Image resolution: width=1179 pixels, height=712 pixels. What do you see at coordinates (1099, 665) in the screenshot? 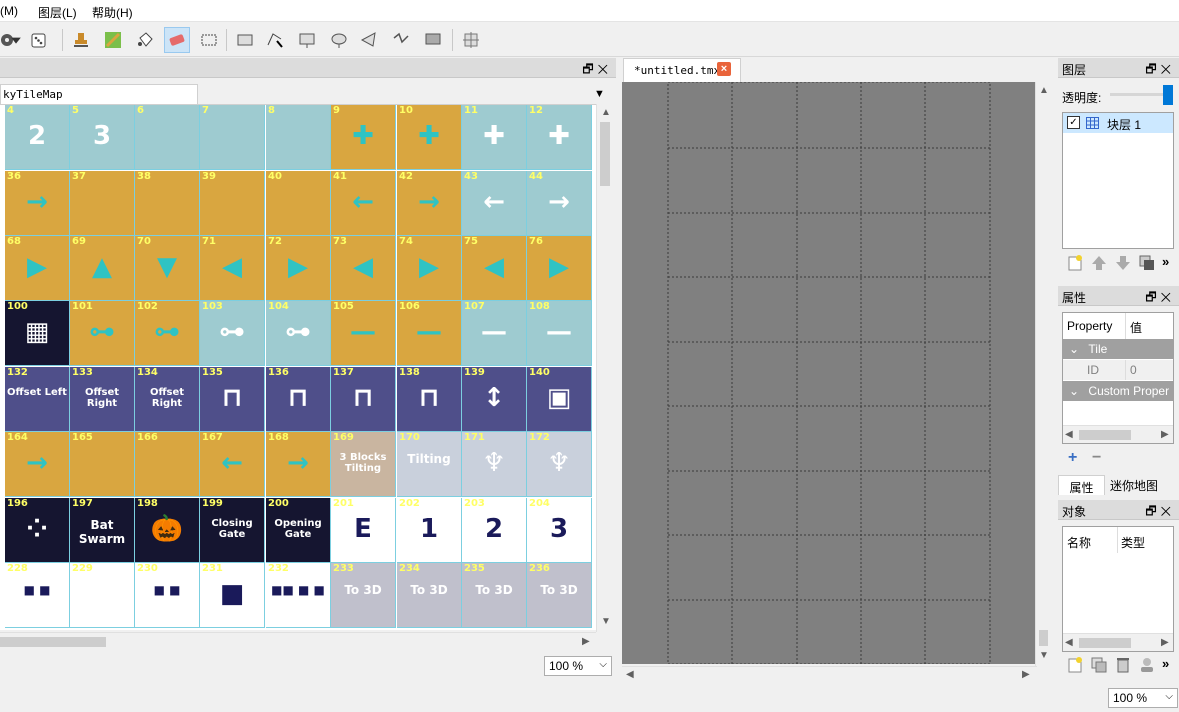
I see `duplicate-object-icon` at bounding box center [1099, 665].